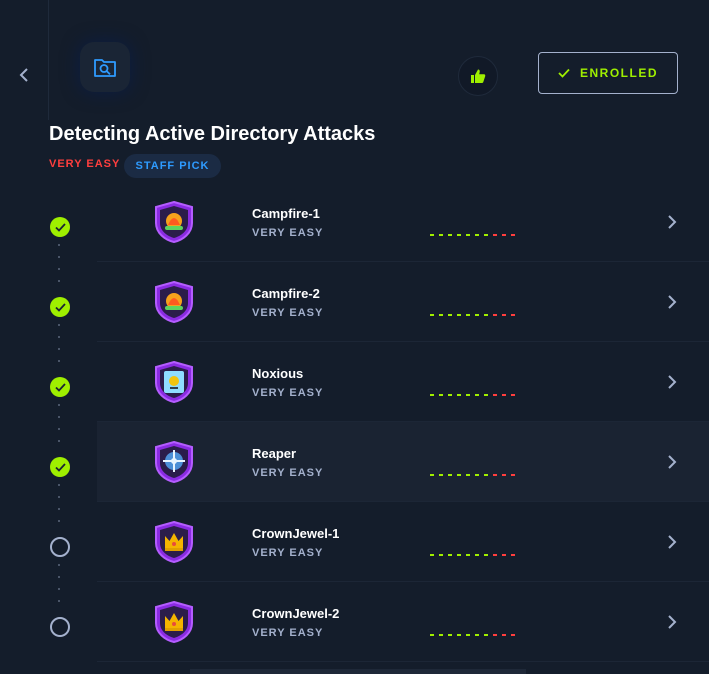 Image resolution: width=709 pixels, height=674 pixels. I want to click on check-icon, so click(564, 73).